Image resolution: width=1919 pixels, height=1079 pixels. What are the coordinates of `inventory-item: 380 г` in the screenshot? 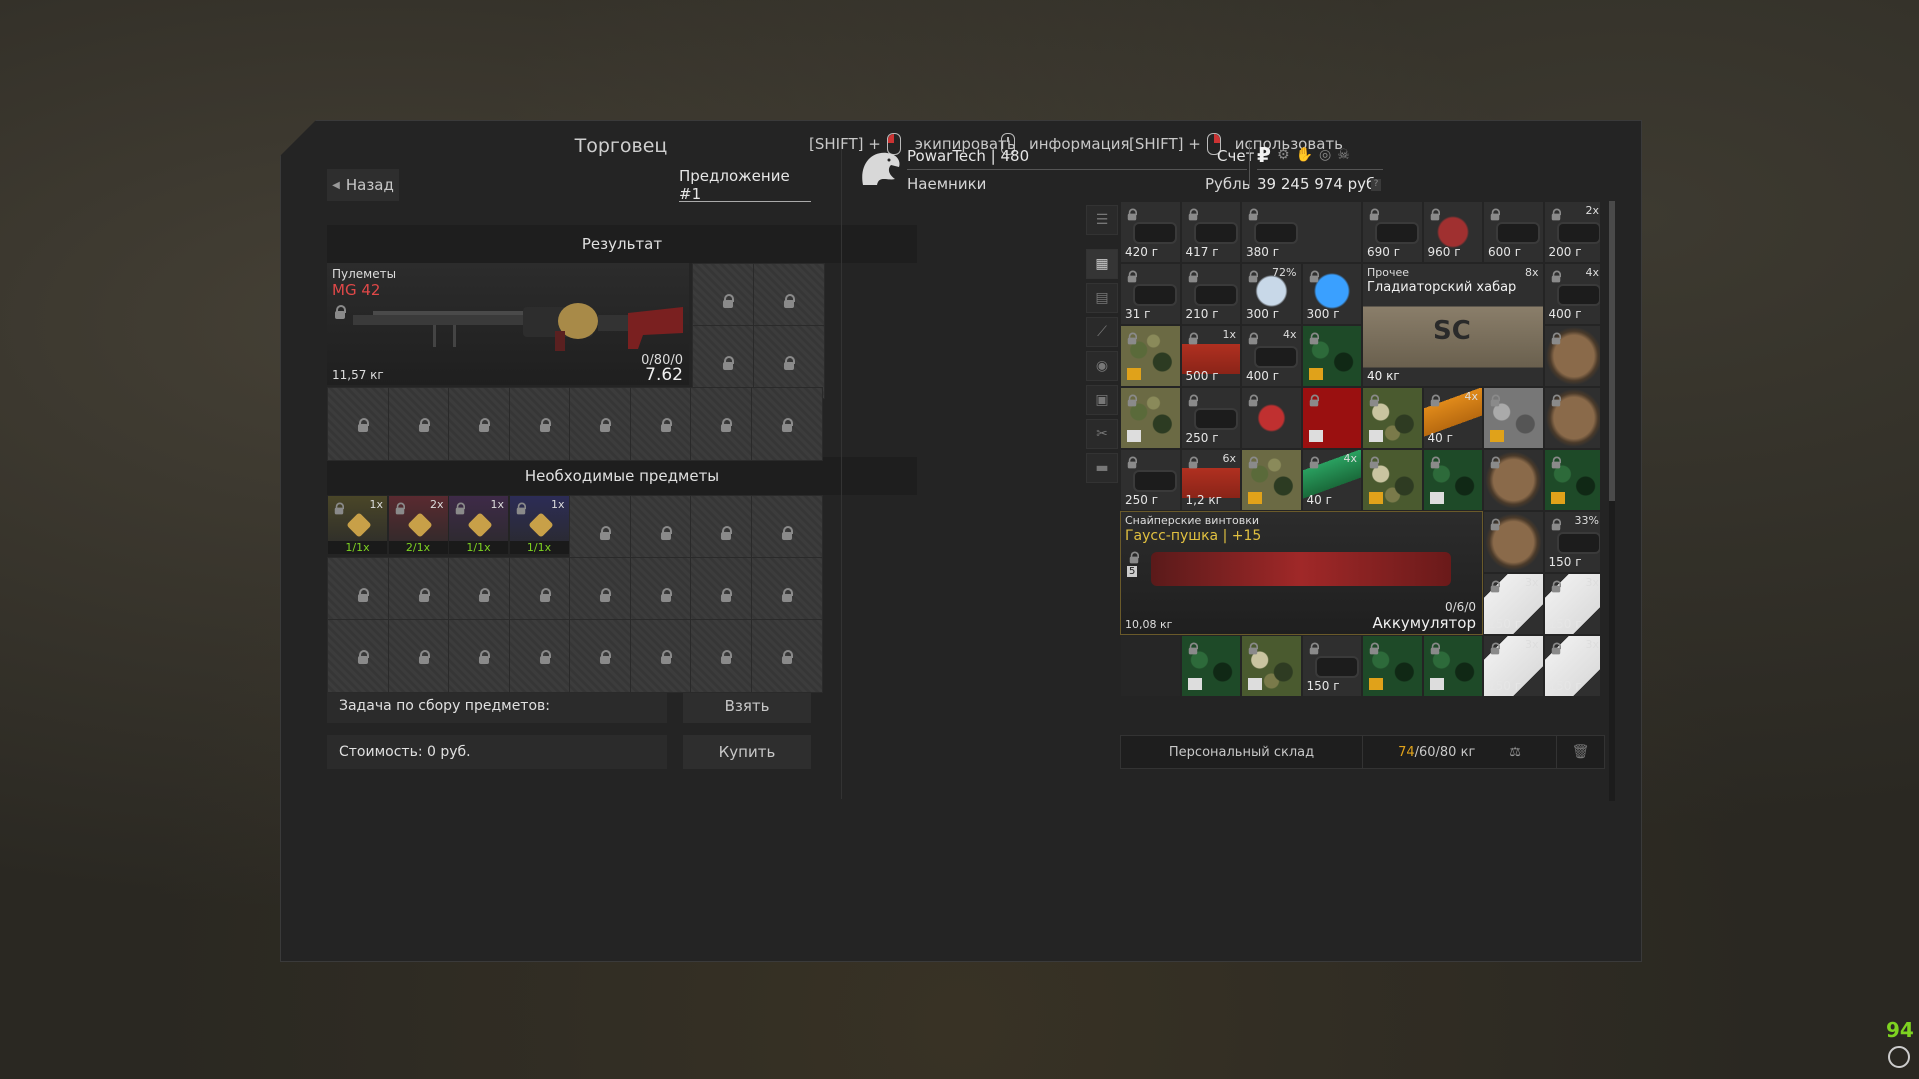 It's located at (1301, 232).